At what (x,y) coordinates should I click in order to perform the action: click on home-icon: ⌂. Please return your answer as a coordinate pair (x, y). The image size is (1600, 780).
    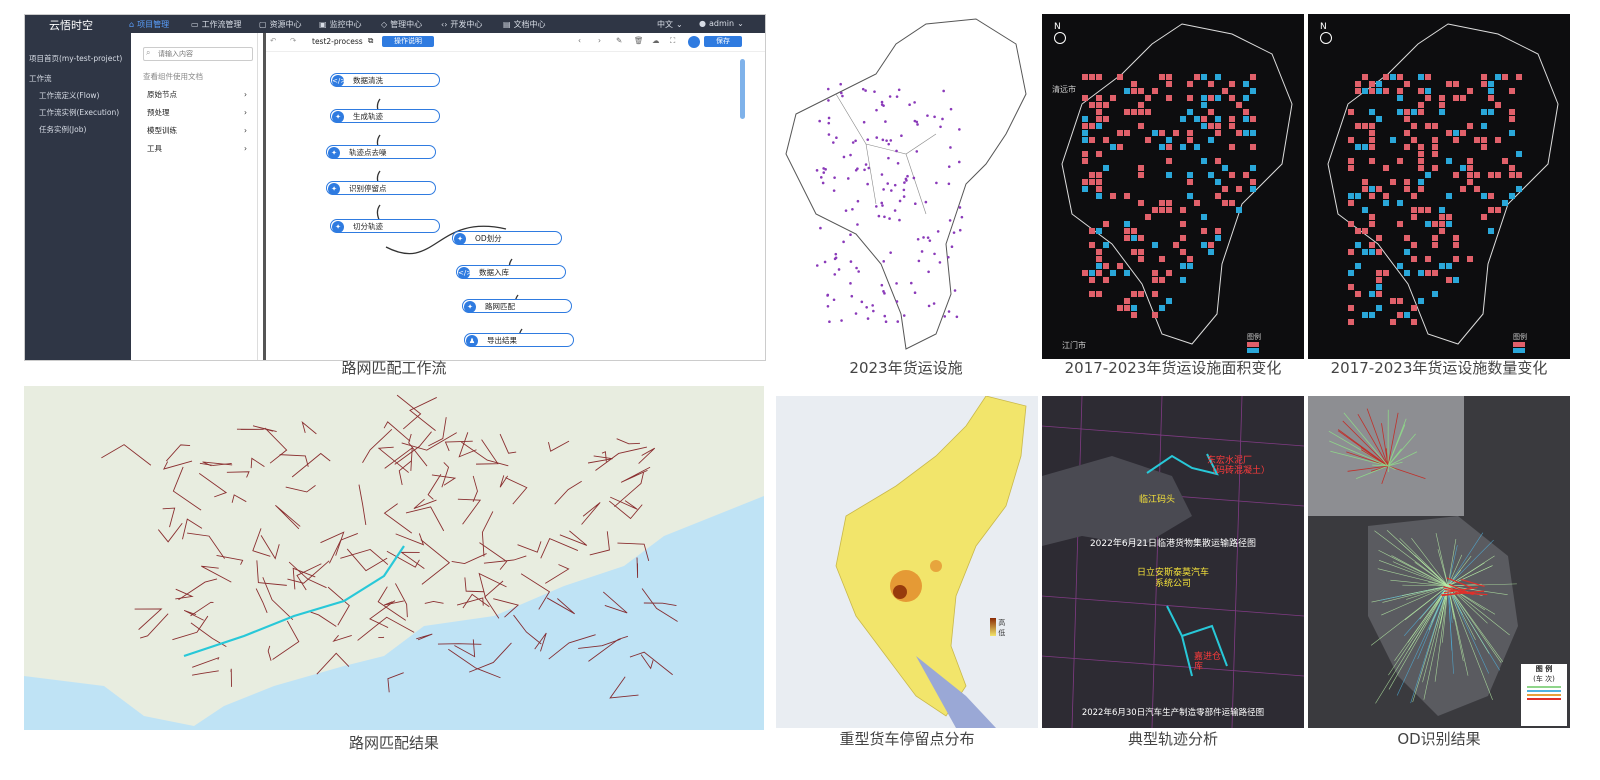
    Looking at the image, I should click on (132, 24).